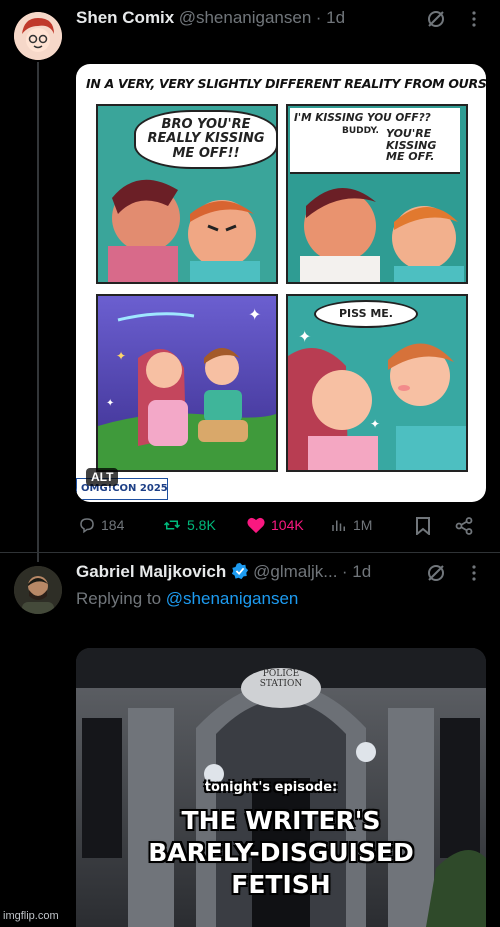 The width and height of the screenshot is (500, 927). I want to click on author-handle: @shenanigansen, so click(245, 17).